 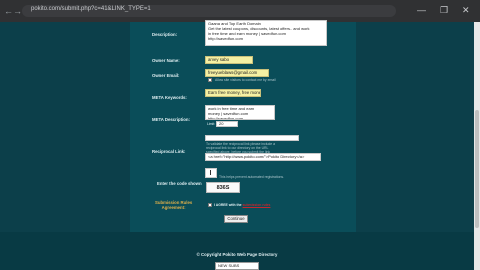 What do you see at coordinates (210, 80) in the screenshot?
I see `allow-contact-checkbox` at bounding box center [210, 80].